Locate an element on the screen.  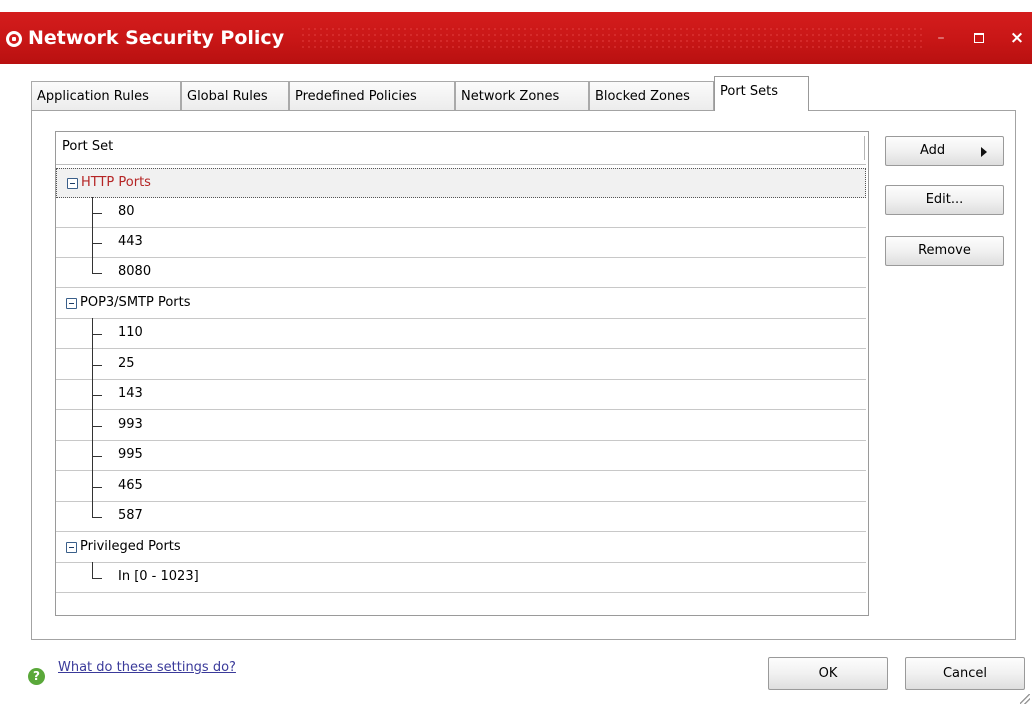
tab-network-zones: Network Zones is located at coordinates (522, 95).